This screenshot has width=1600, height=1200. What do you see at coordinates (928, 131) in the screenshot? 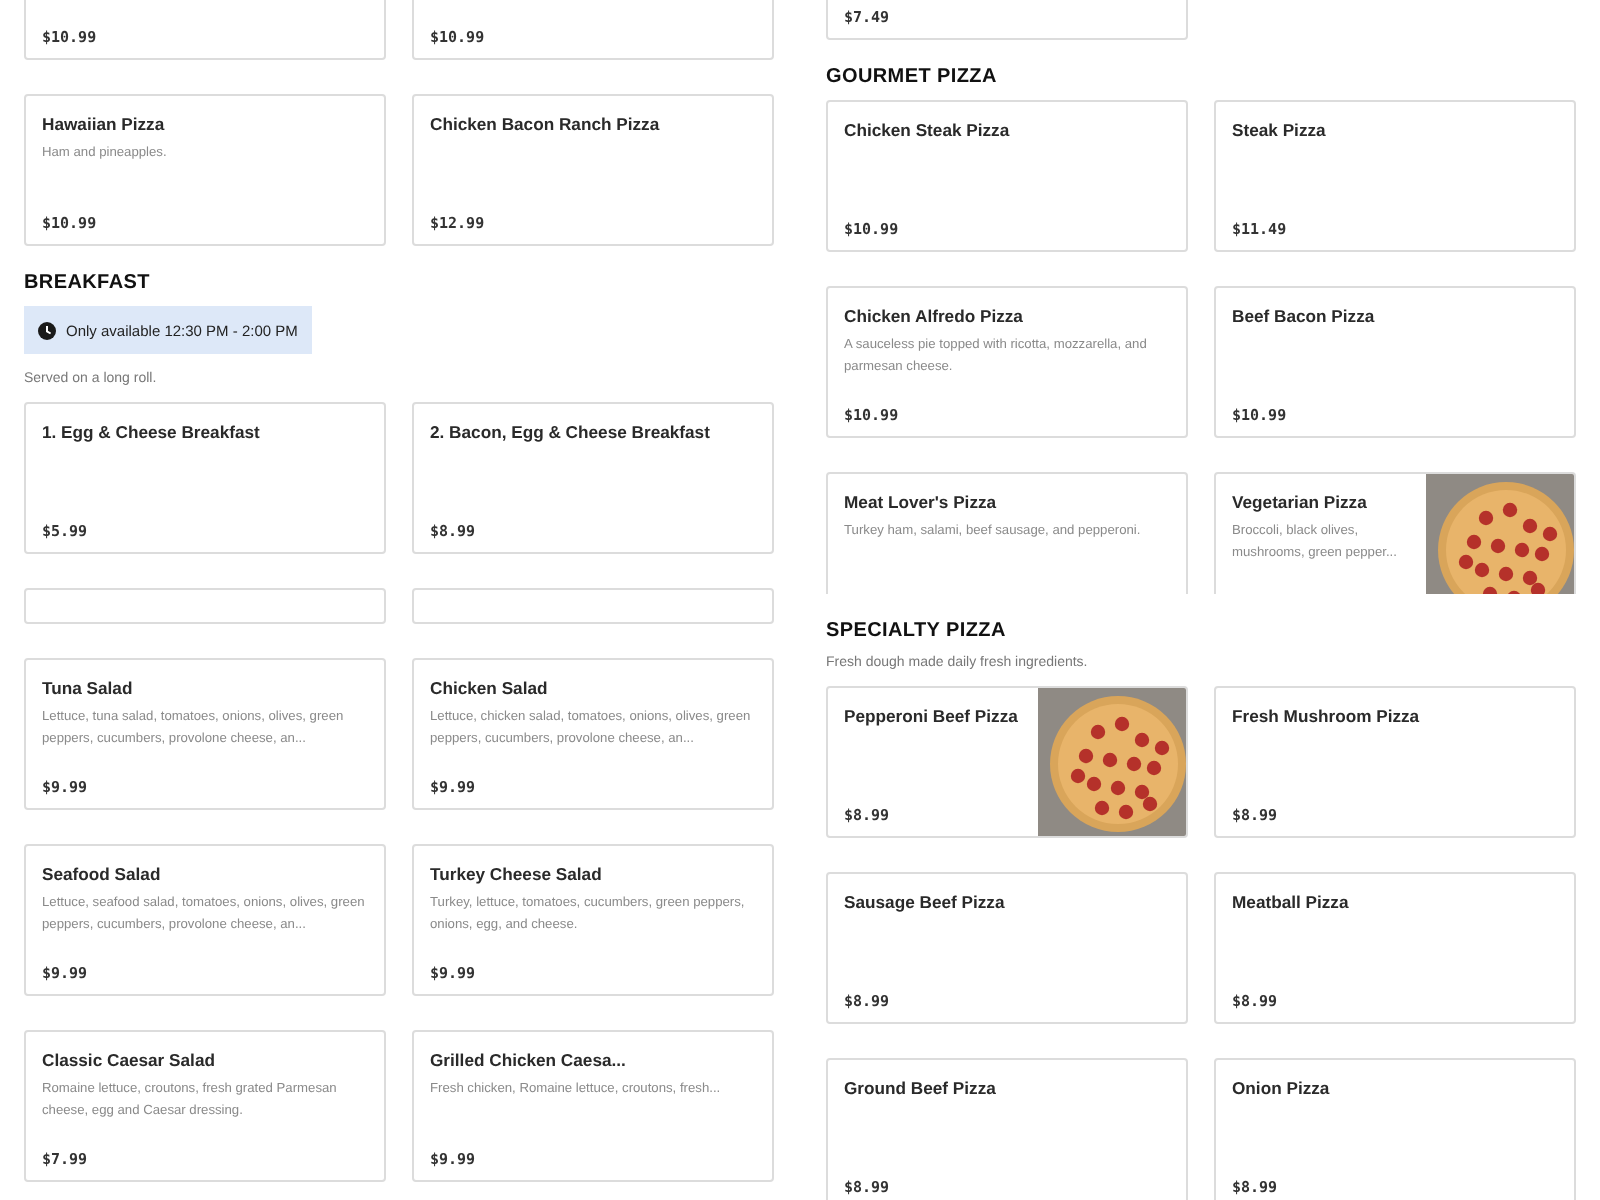
I see `item-name: Chicken Steak Pizza` at bounding box center [928, 131].